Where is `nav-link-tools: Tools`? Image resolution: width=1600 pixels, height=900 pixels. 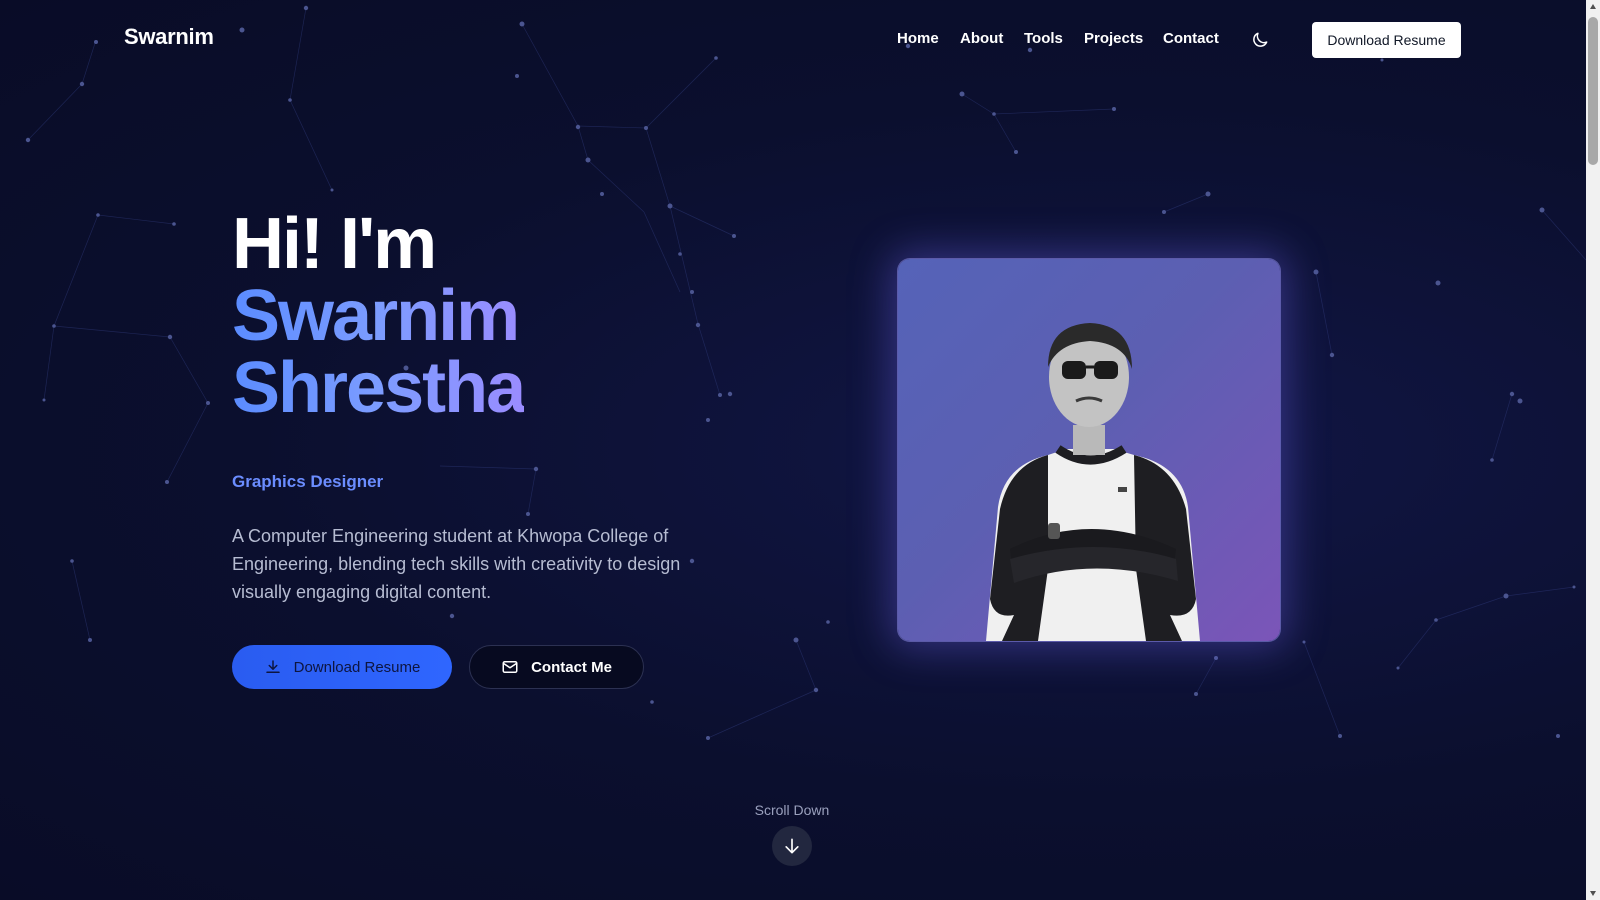 nav-link-tools: Tools is located at coordinates (1043, 38).